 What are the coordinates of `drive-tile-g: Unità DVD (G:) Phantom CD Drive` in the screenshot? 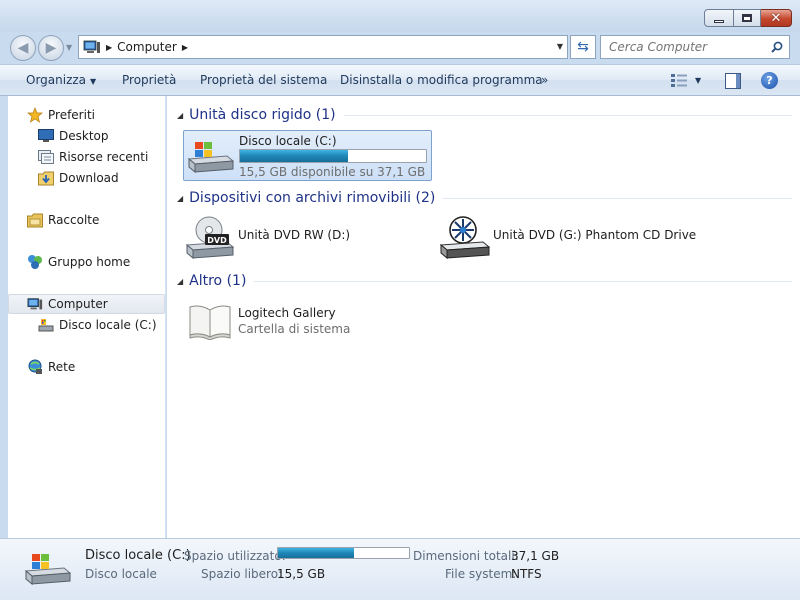 It's located at (577, 238).